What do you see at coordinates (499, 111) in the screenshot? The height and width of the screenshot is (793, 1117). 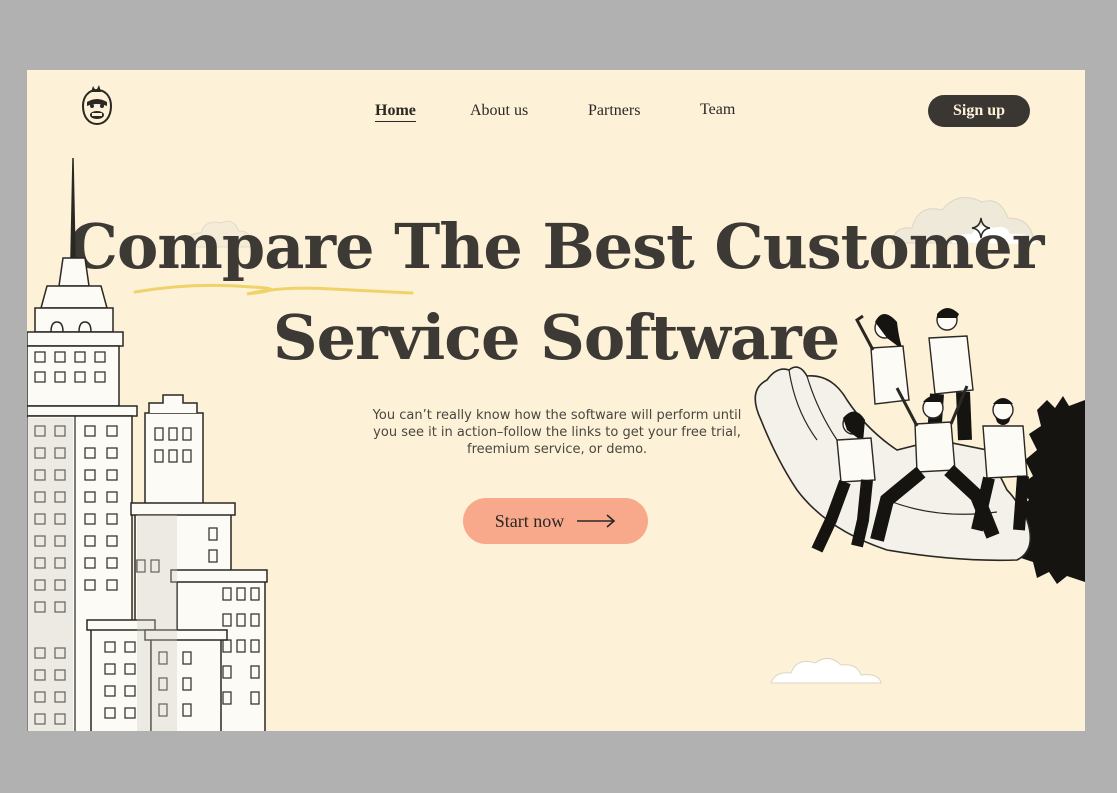 I see `nav-about-link: About us` at bounding box center [499, 111].